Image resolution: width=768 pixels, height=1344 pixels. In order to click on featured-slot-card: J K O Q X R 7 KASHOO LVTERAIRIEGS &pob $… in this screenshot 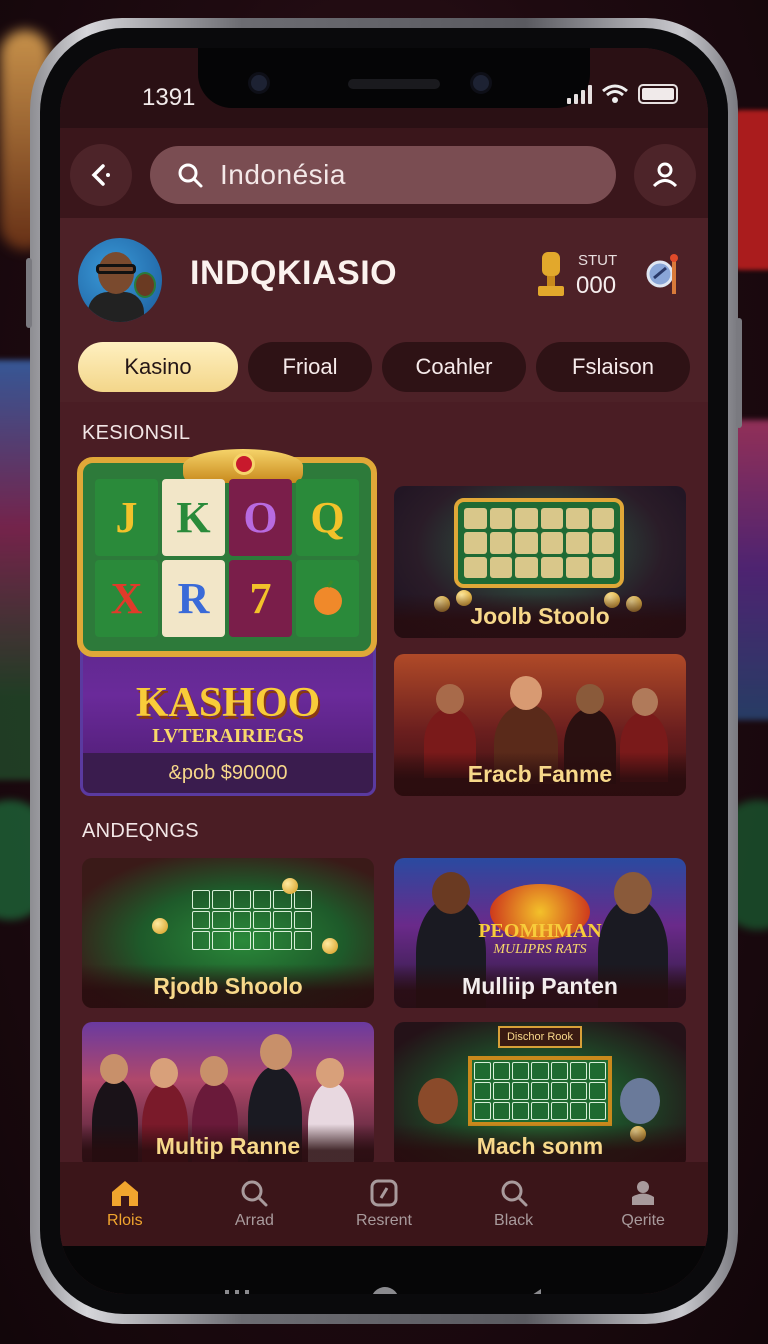, I will do `click(227, 622)`.